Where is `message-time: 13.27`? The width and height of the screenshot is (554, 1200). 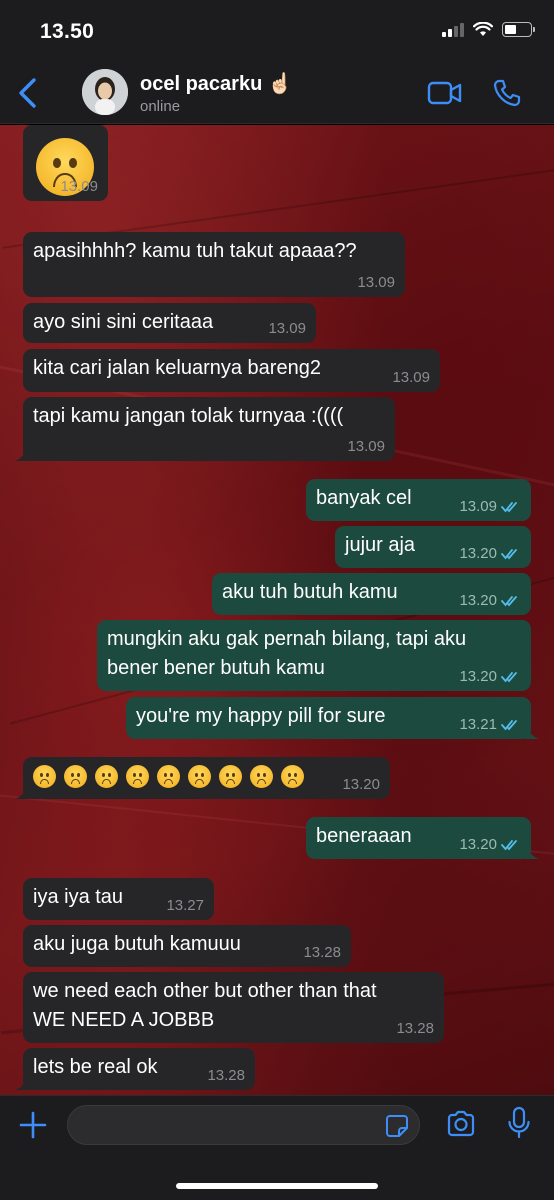
message-time: 13.27 is located at coordinates (185, 905).